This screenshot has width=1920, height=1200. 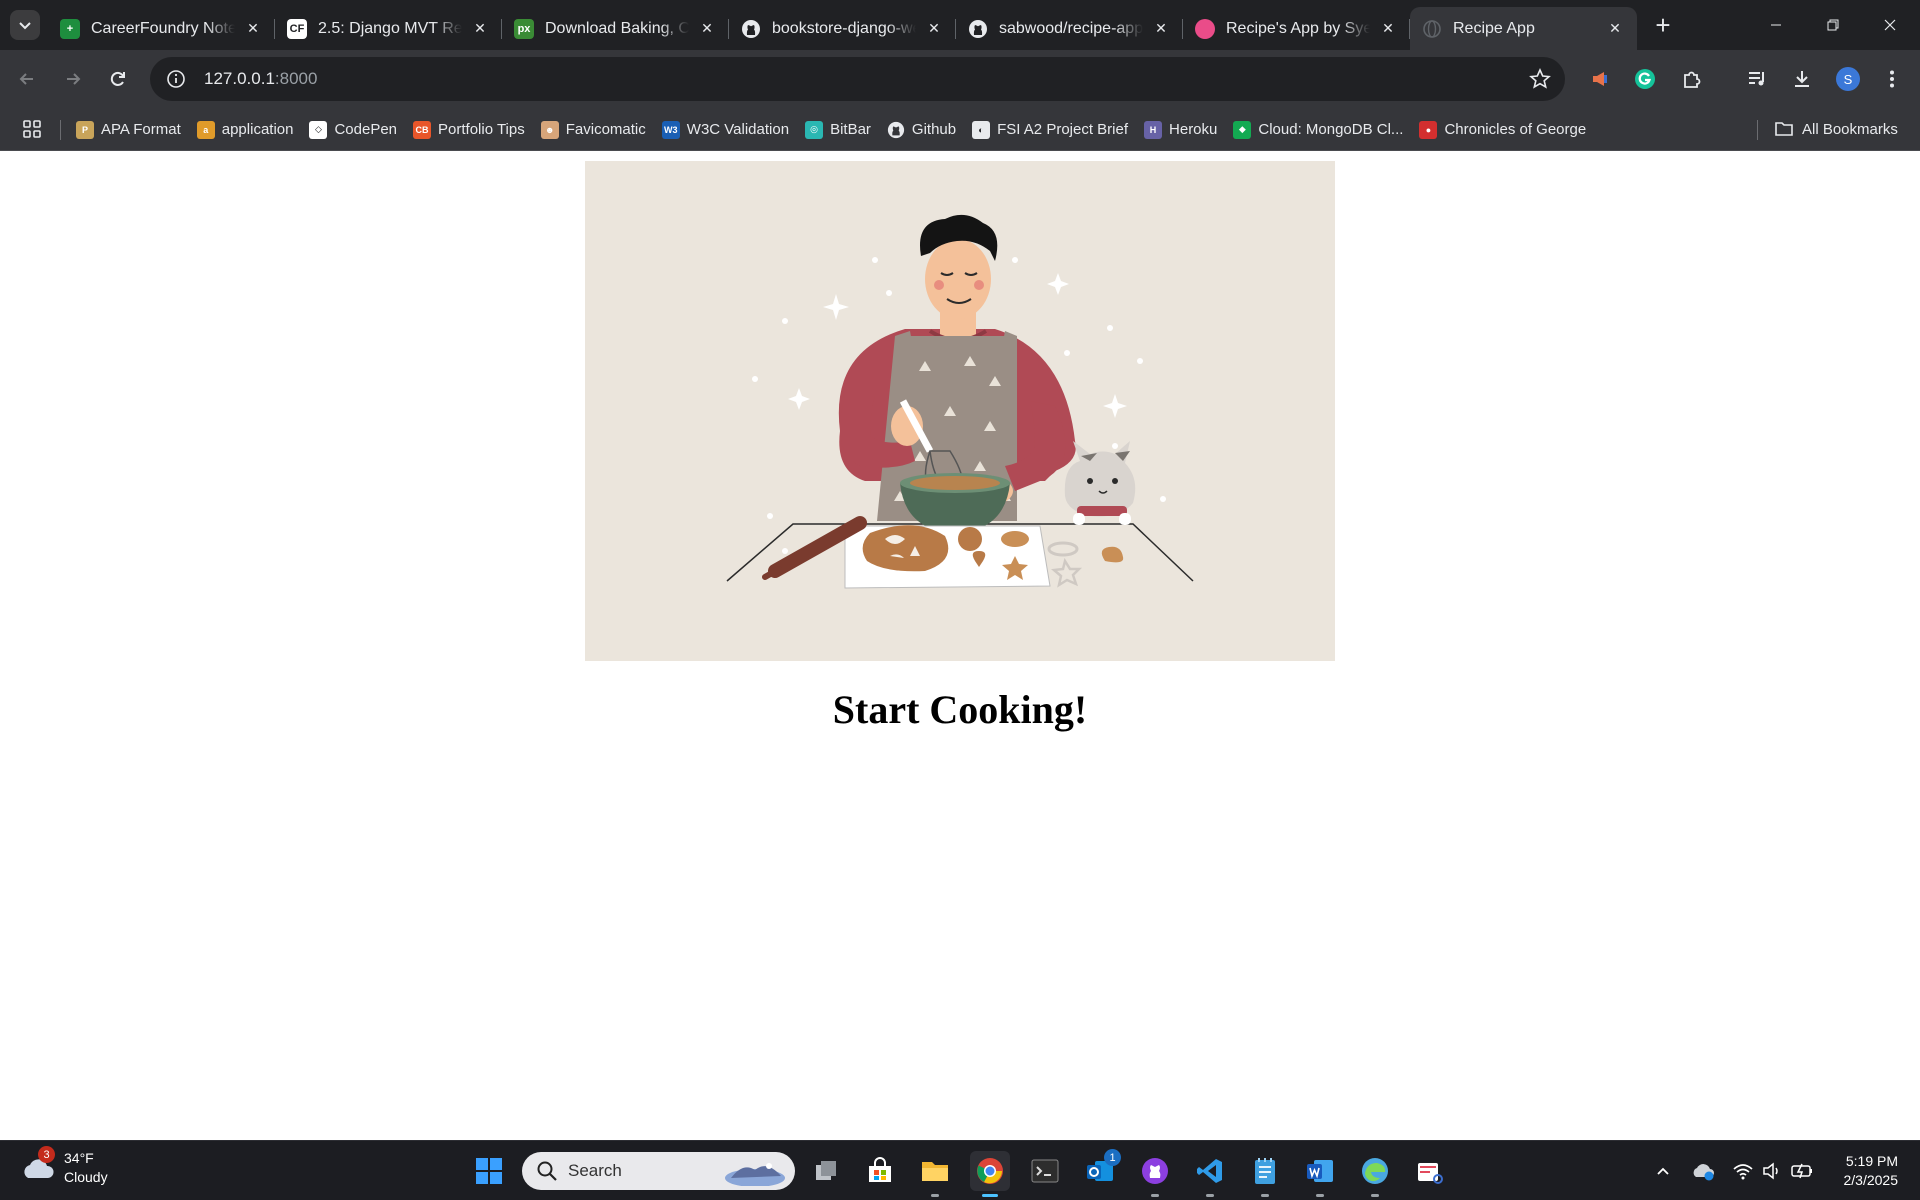 What do you see at coordinates (755, 1174) in the screenshot?
I see `search-highlight-icon` at bounding box center [755, 1174].